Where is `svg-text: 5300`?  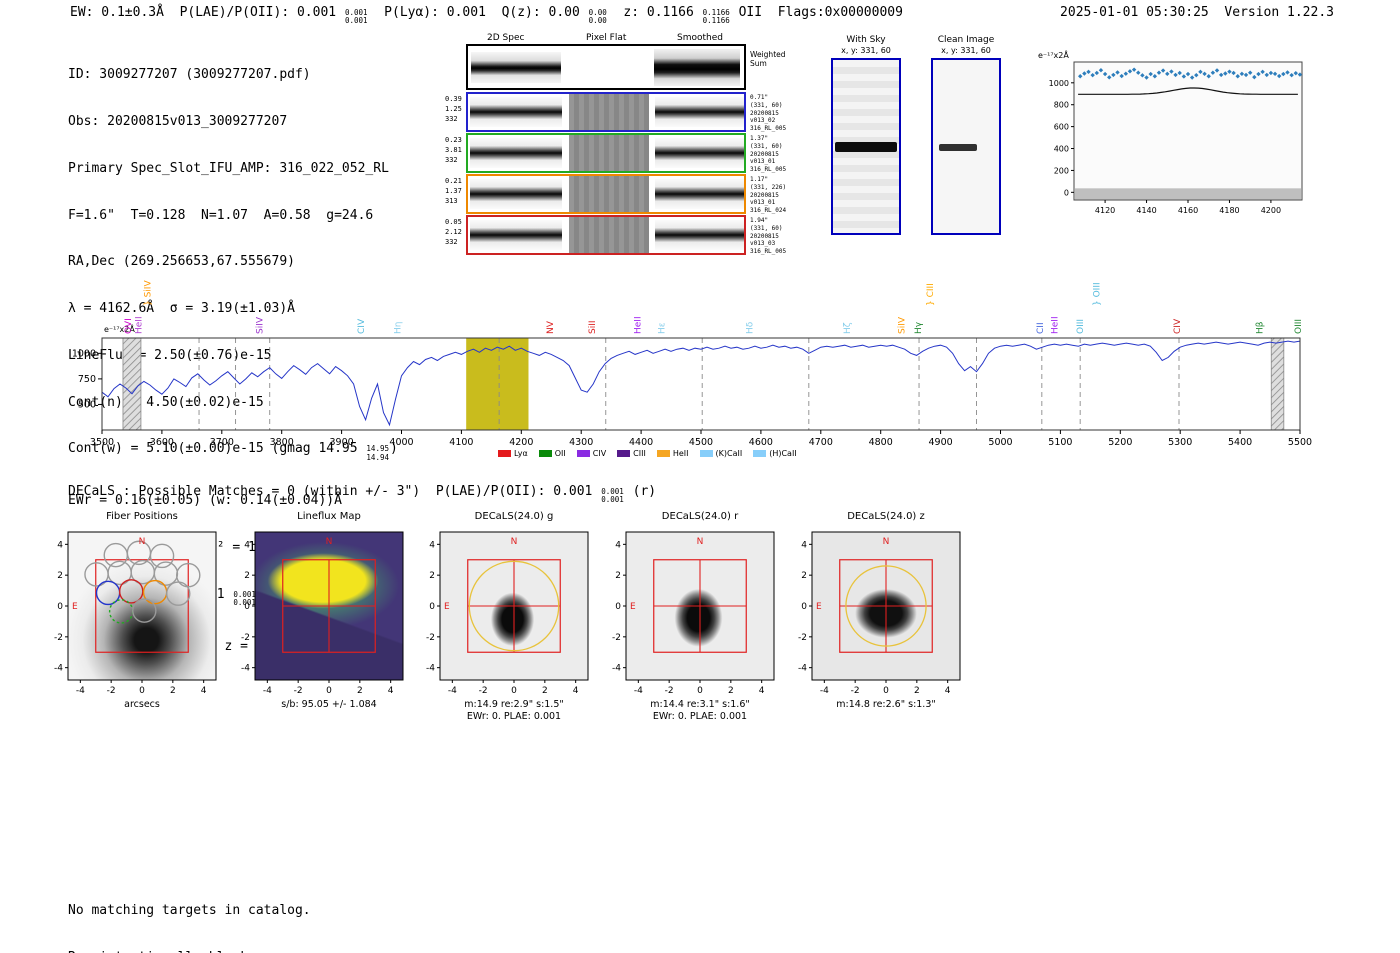
svg-text: 5300 is located at coordinates (1180, 442).